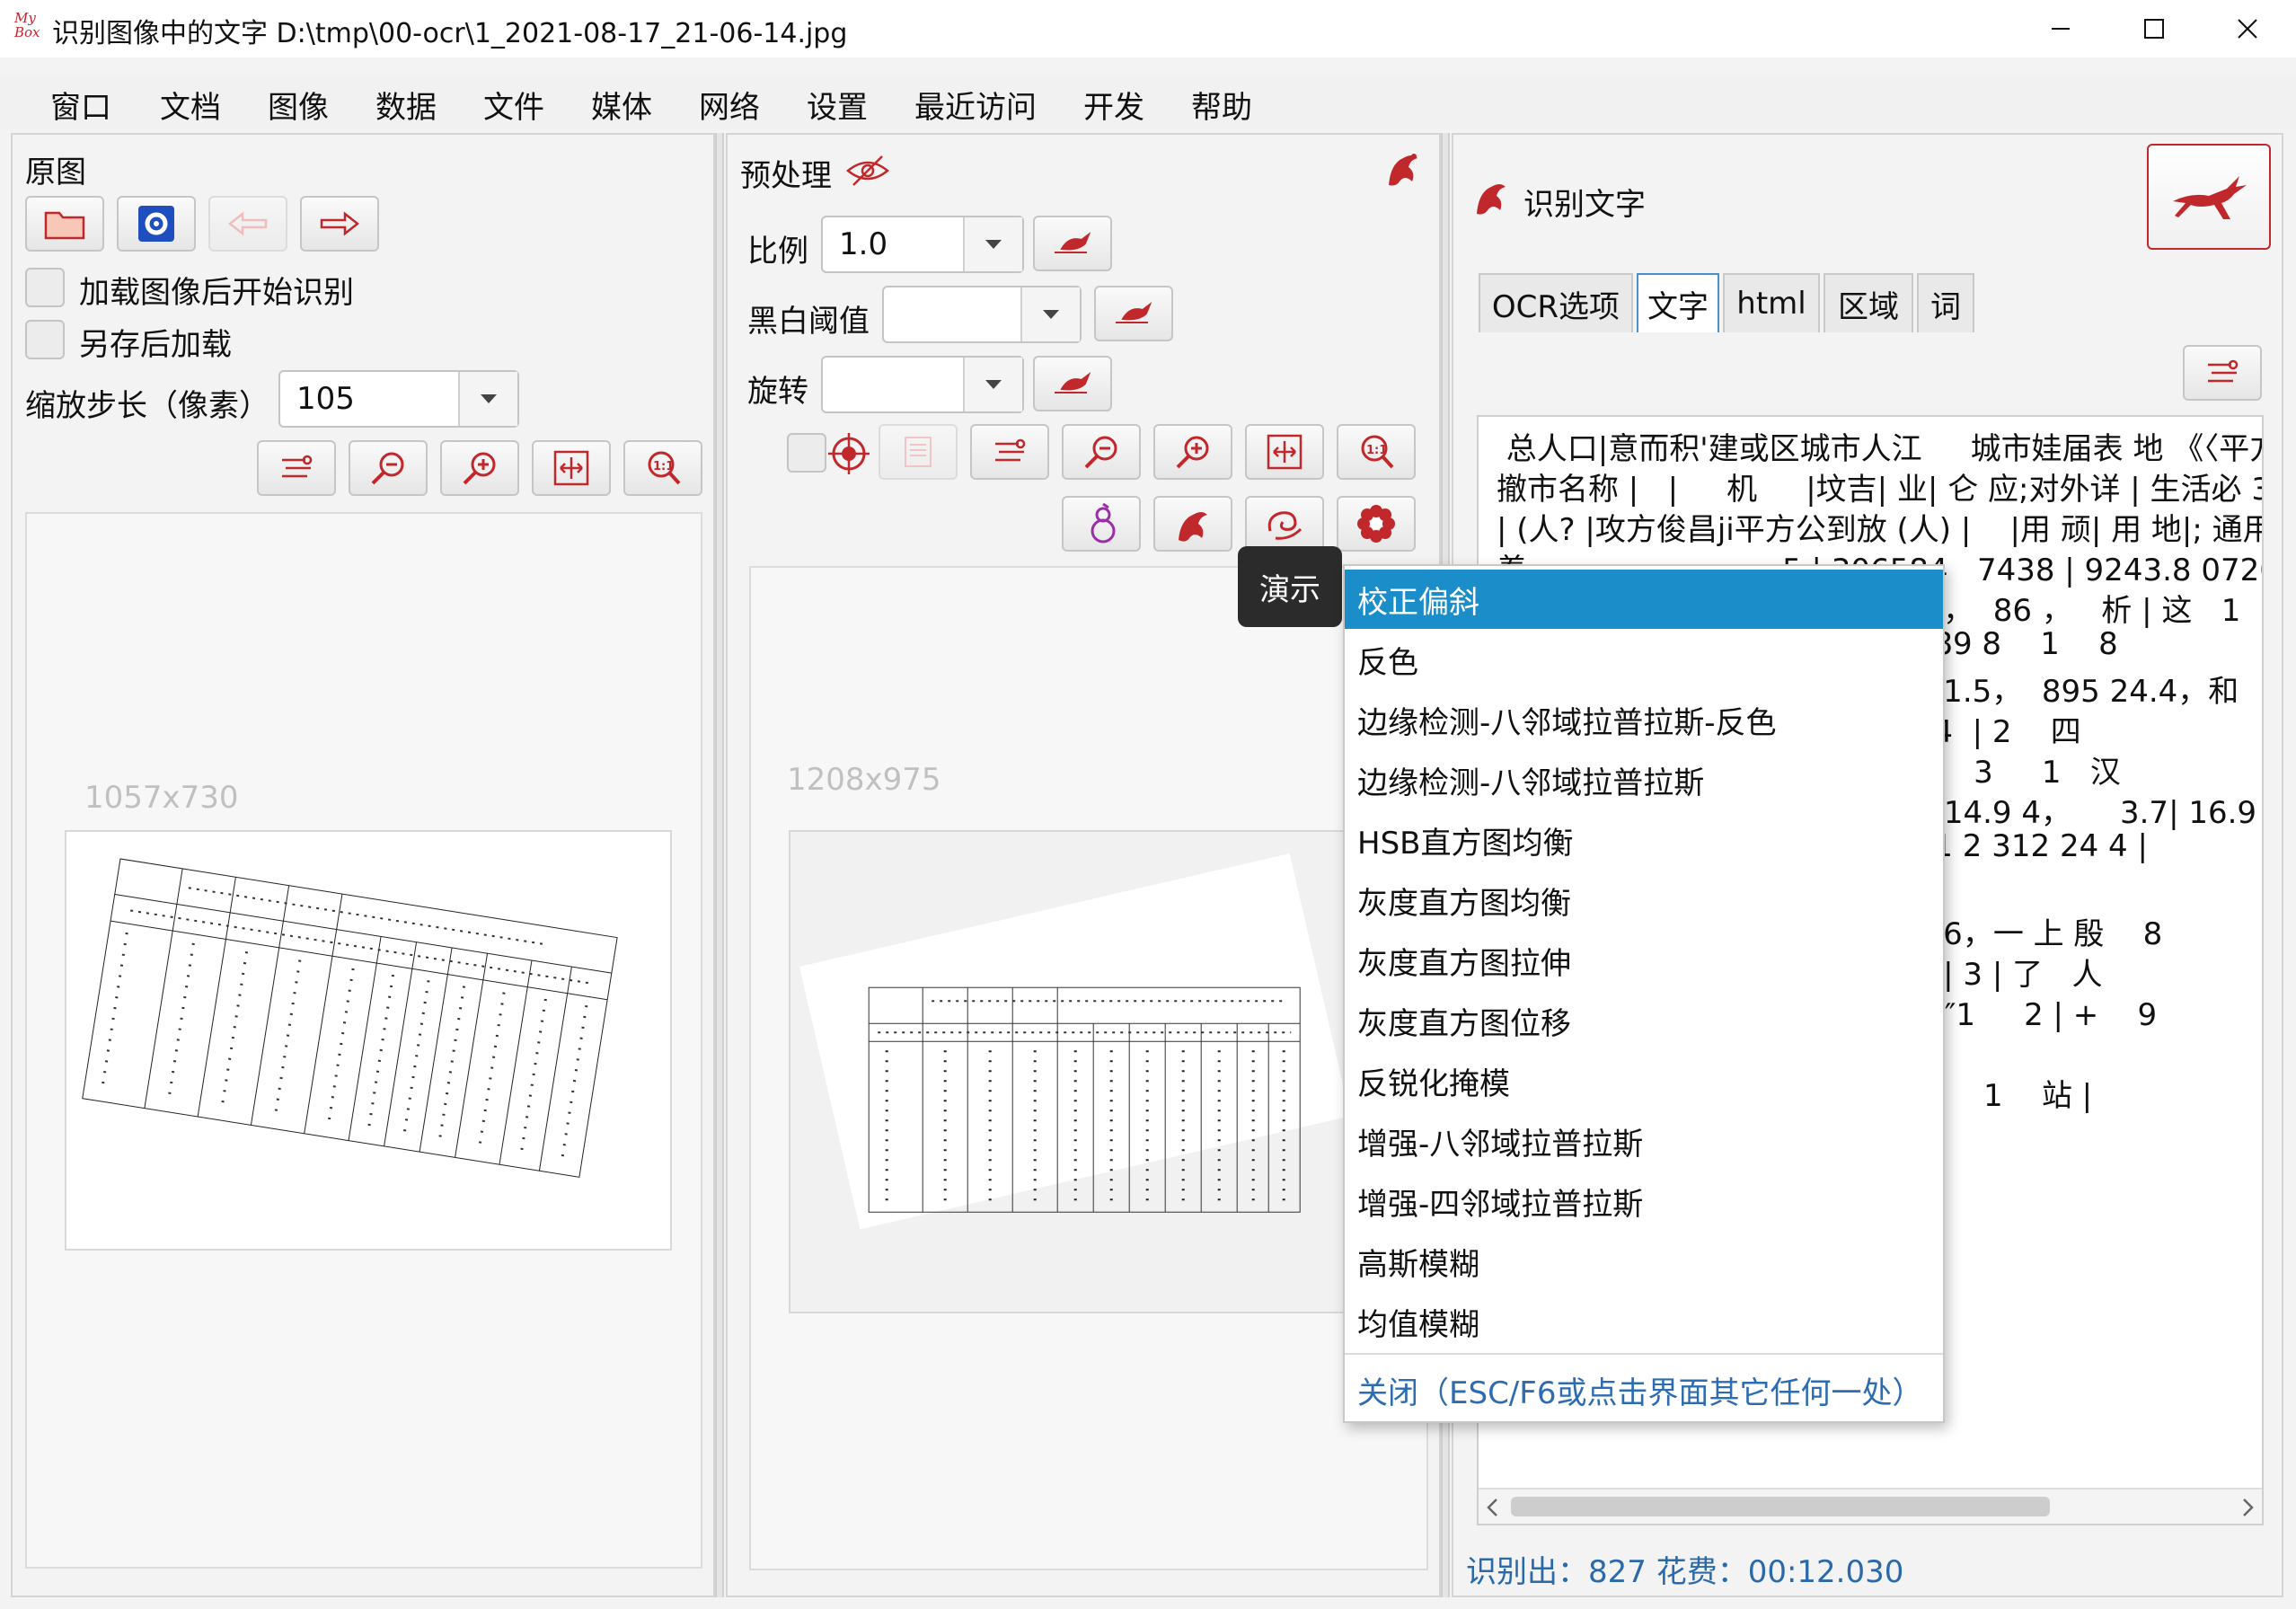 Image resolution: width=2296 pixels, height=1609 pixels. Describe the element at coordinates (730, 105) in the screenshot. I see `menu-network: 网络` at that location.